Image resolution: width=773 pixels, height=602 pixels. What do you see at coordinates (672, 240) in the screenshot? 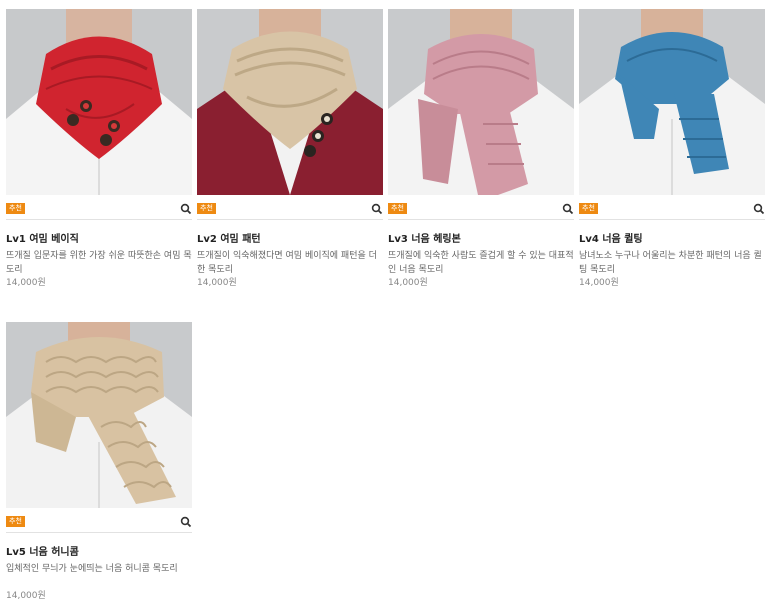
I see `product-title: Lv4 너음 퀼팅` at bounding box center [672, 240].